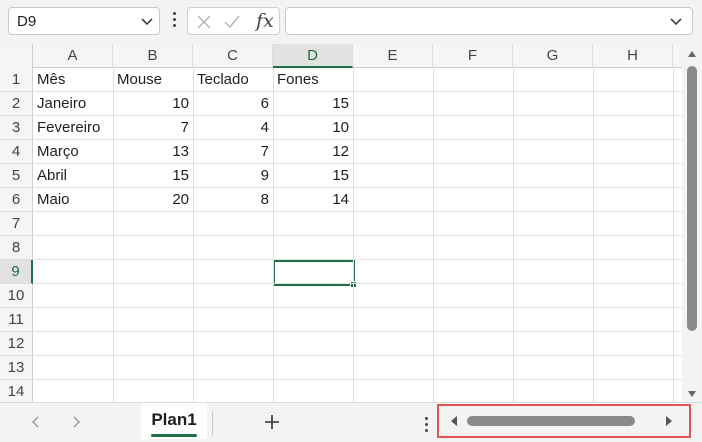 This screenshot has height=442, width=702. Describe the element at coordinates (669, 421) in the screenshot. I see `scroll-right-icon` at that location.